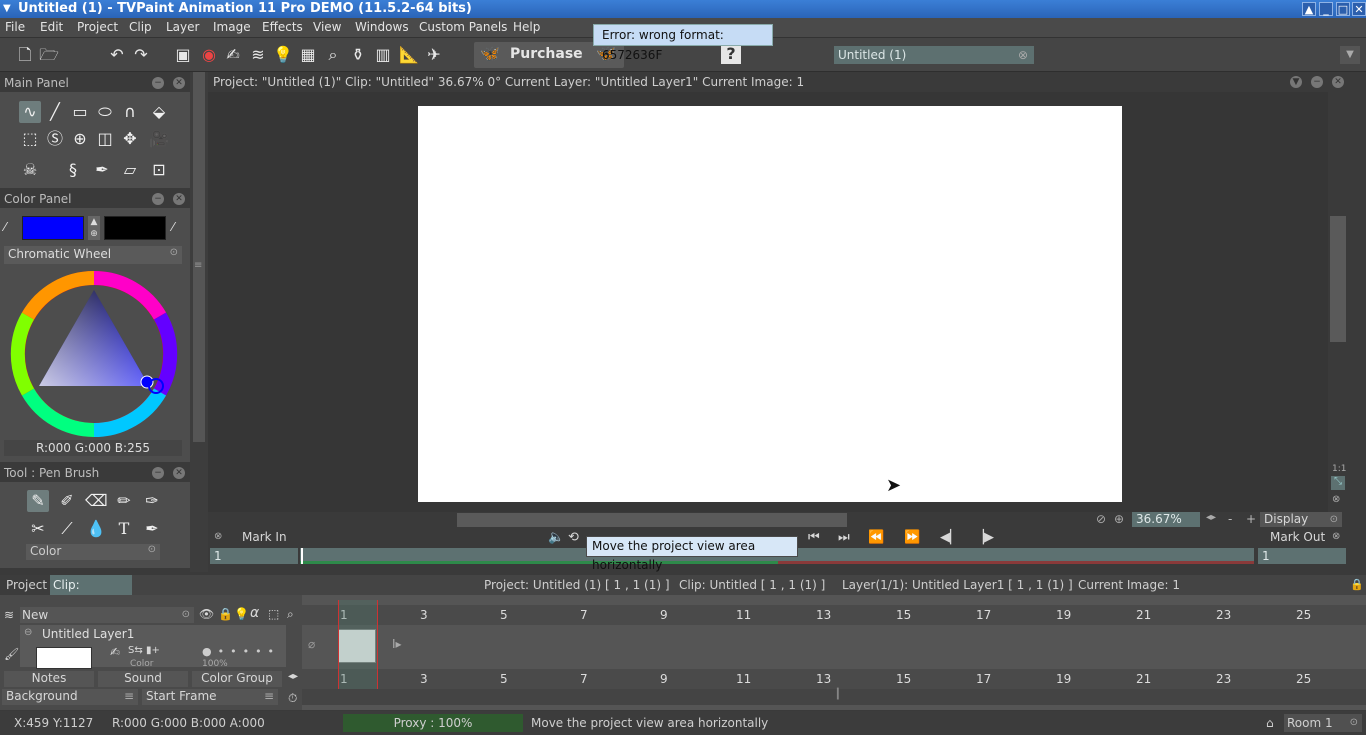 This screenshot has height=735, width=1366. I want to click on fast-forward-icon: ⏩, so click(912, 537).